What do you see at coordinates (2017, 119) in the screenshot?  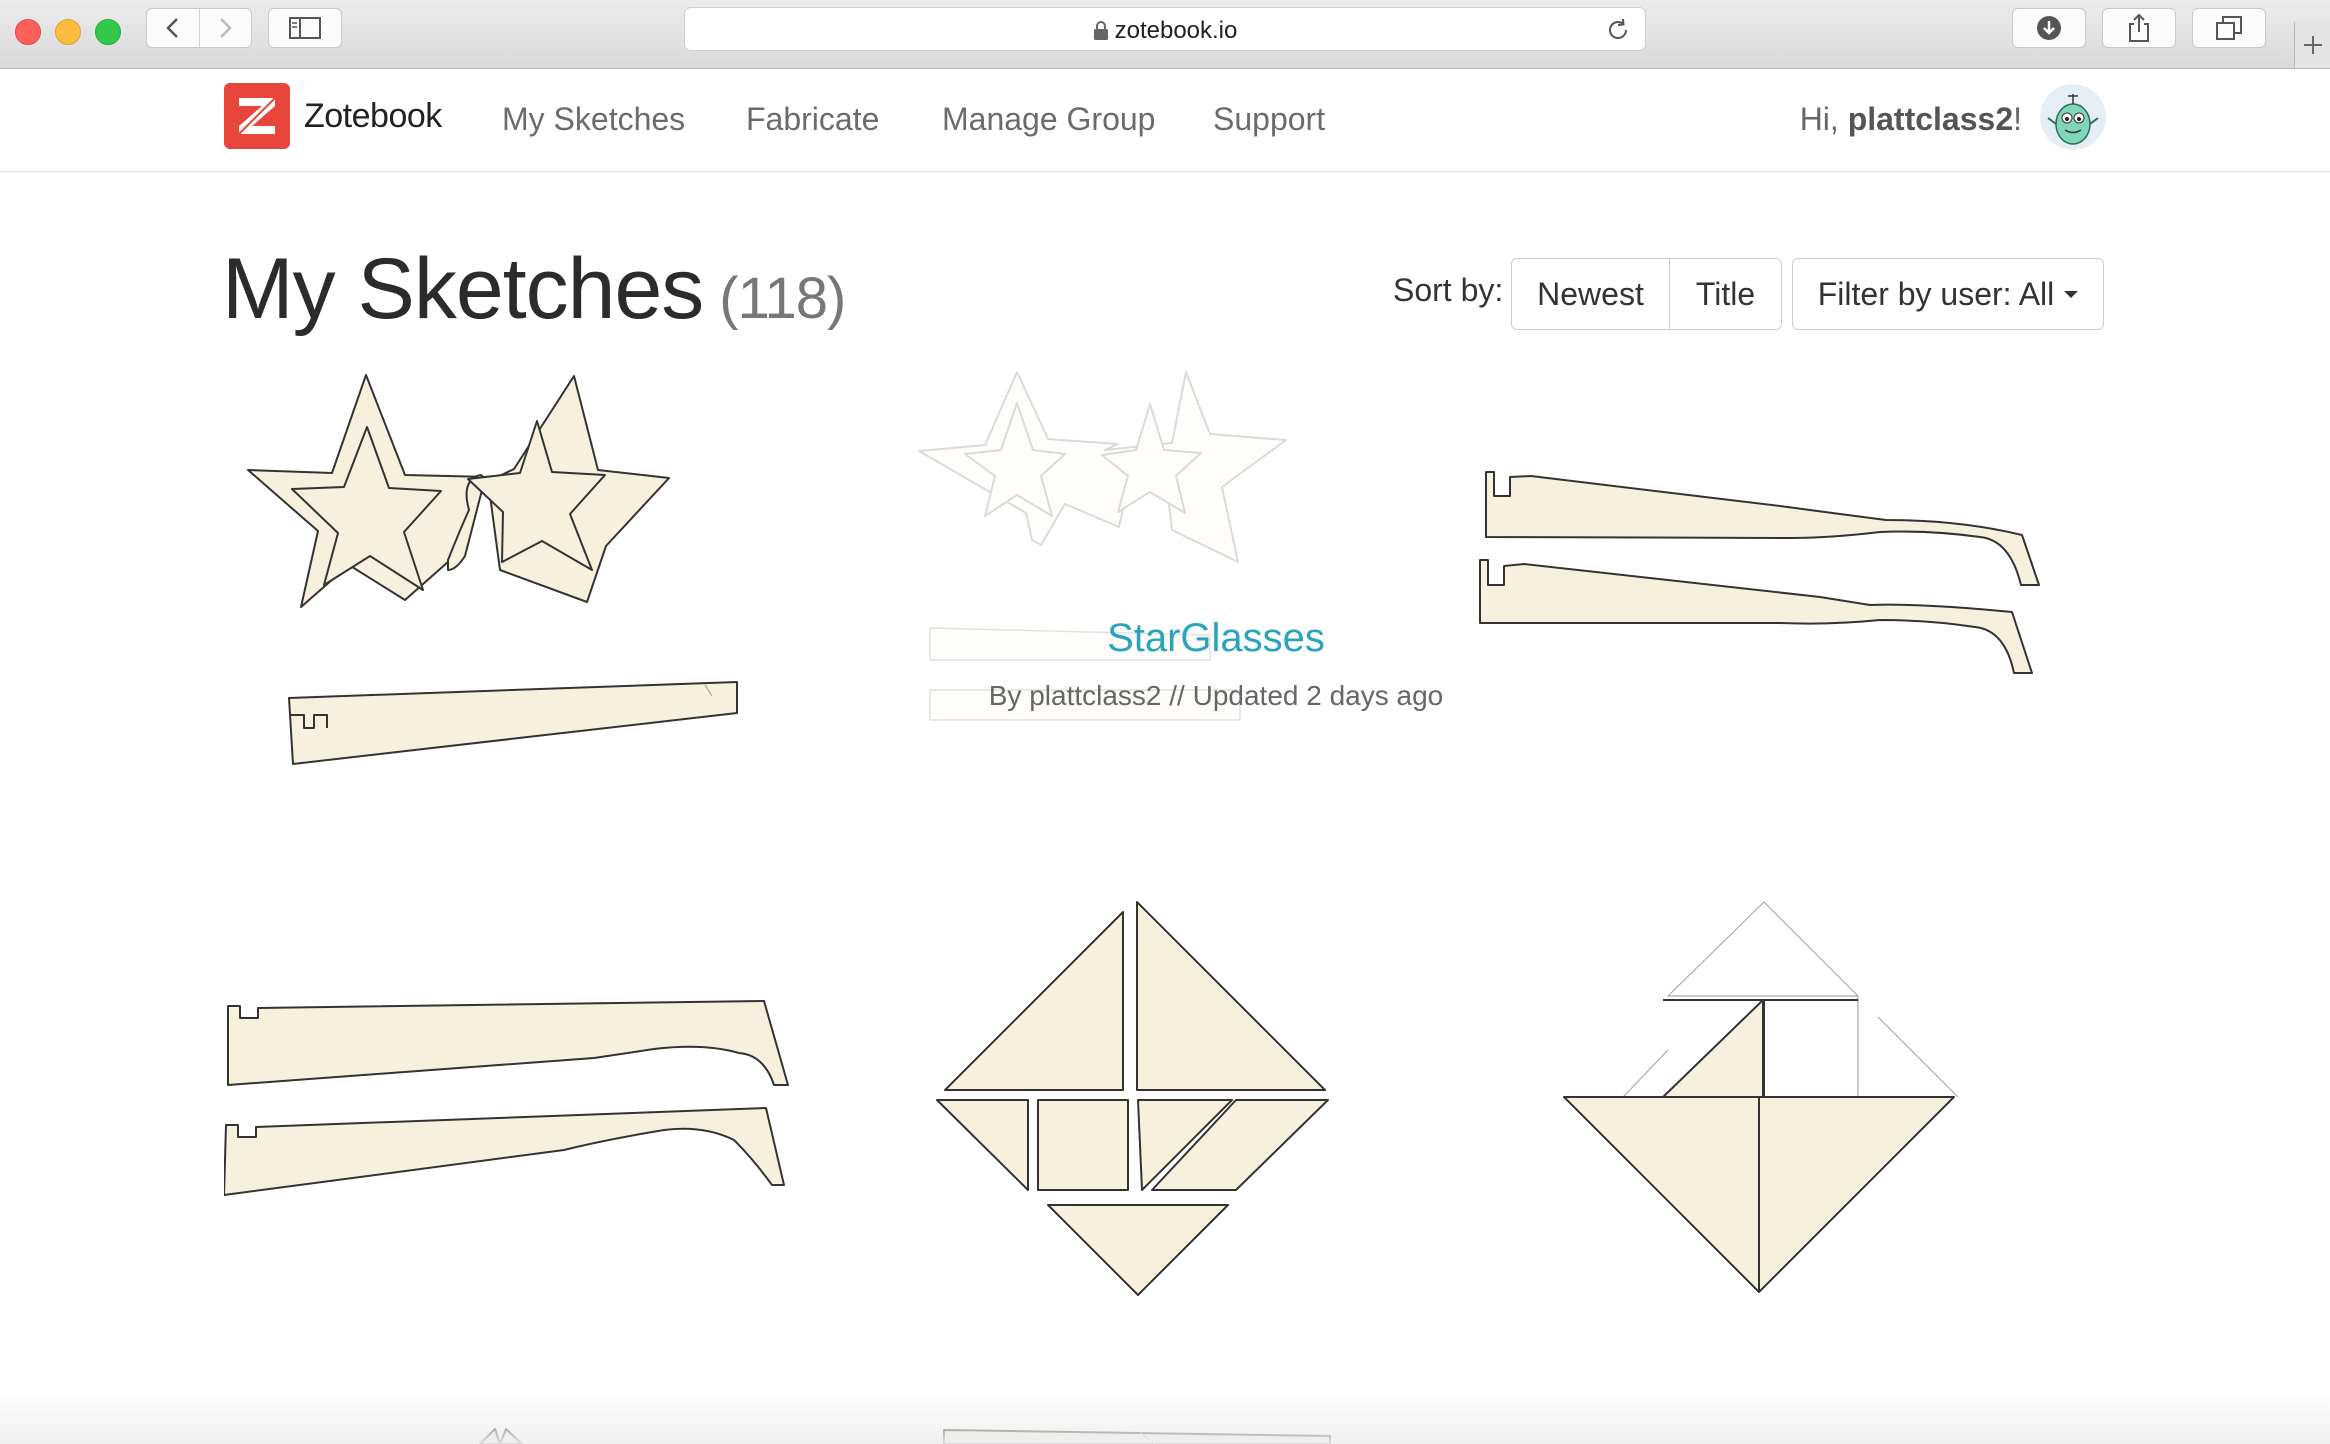 I see `greeting-suffix: !` at bounding box center [2017, 119].